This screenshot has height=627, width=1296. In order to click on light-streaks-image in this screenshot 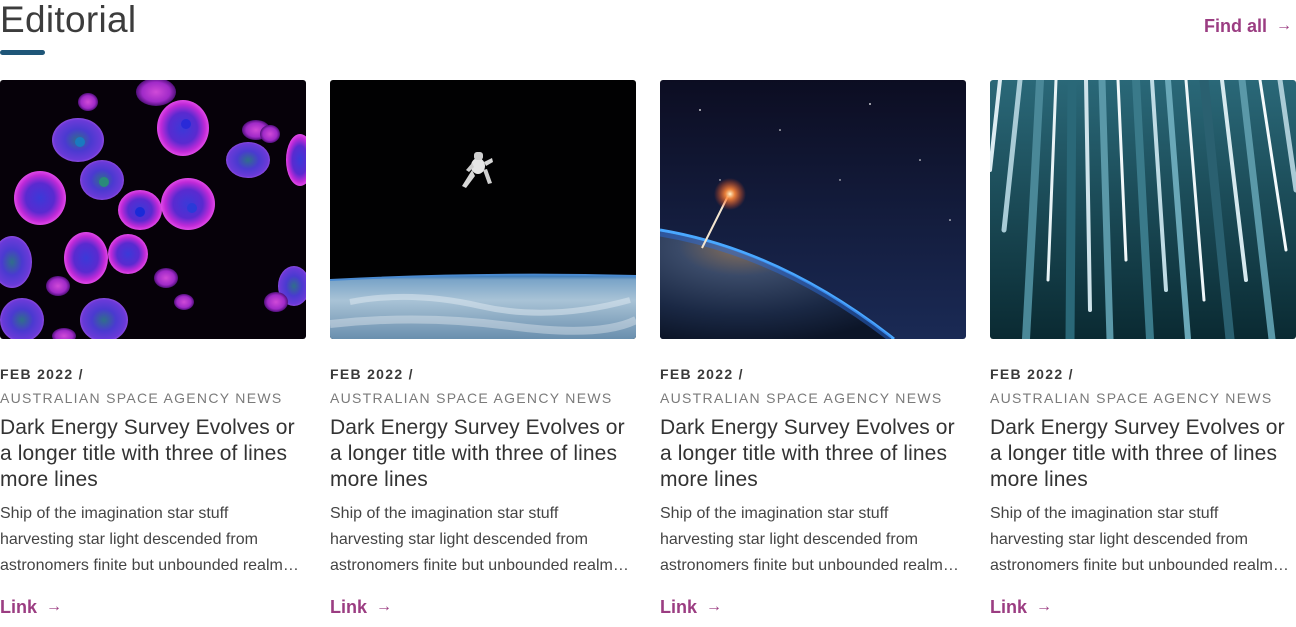, I will do `click(1143, 209)`.